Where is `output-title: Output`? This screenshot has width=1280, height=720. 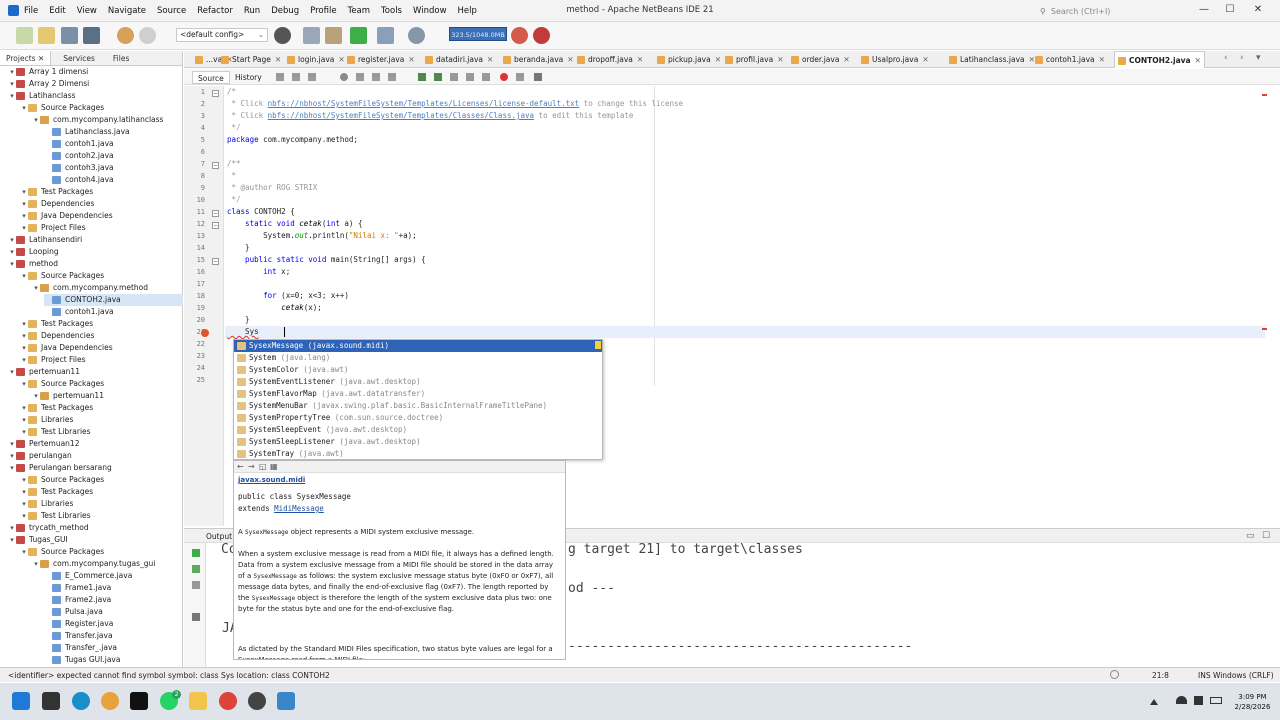 output-title: Output is located at coordinates (219, 536).